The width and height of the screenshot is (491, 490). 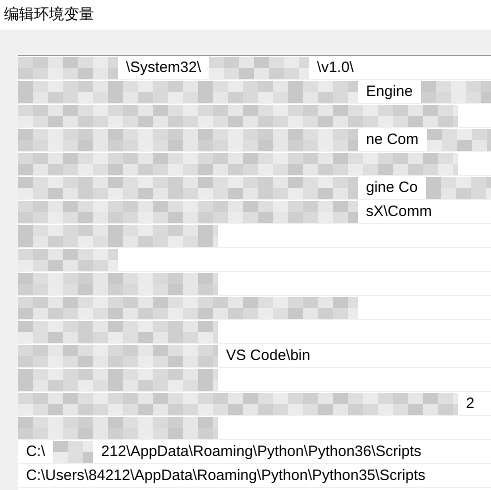 I want to click on path-entry: C:\Users\84212\AppData\Roaming\Python\Python35\Scripts, so click(x=225, y=476).